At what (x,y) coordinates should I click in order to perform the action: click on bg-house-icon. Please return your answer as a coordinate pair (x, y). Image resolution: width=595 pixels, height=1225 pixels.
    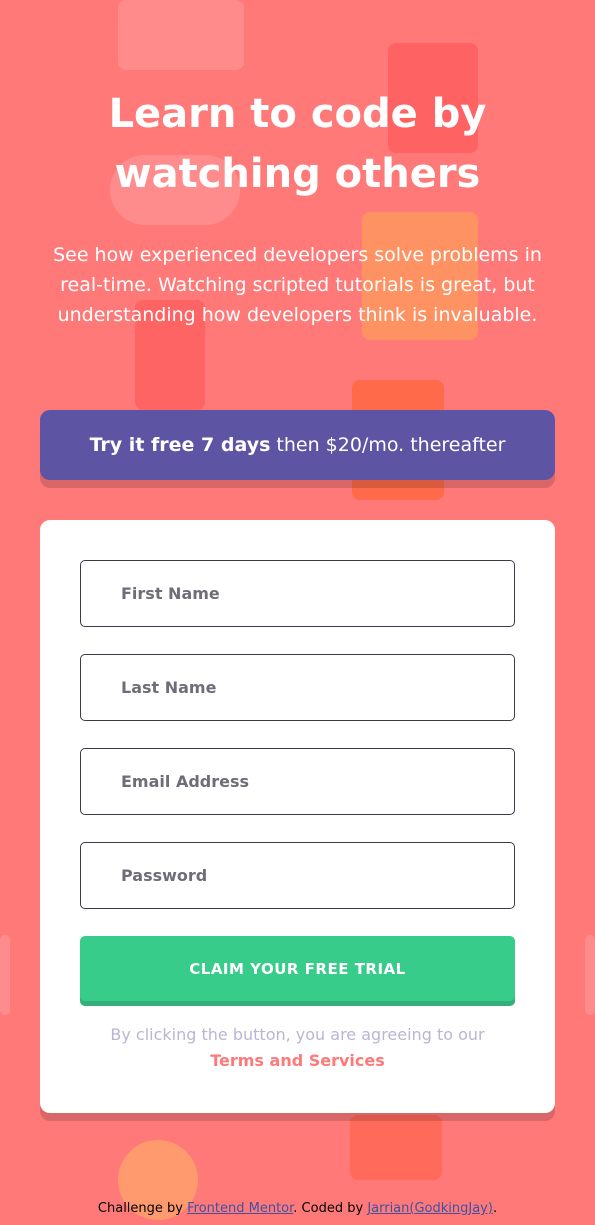
    Looking at the image, I should click on (181, 35).